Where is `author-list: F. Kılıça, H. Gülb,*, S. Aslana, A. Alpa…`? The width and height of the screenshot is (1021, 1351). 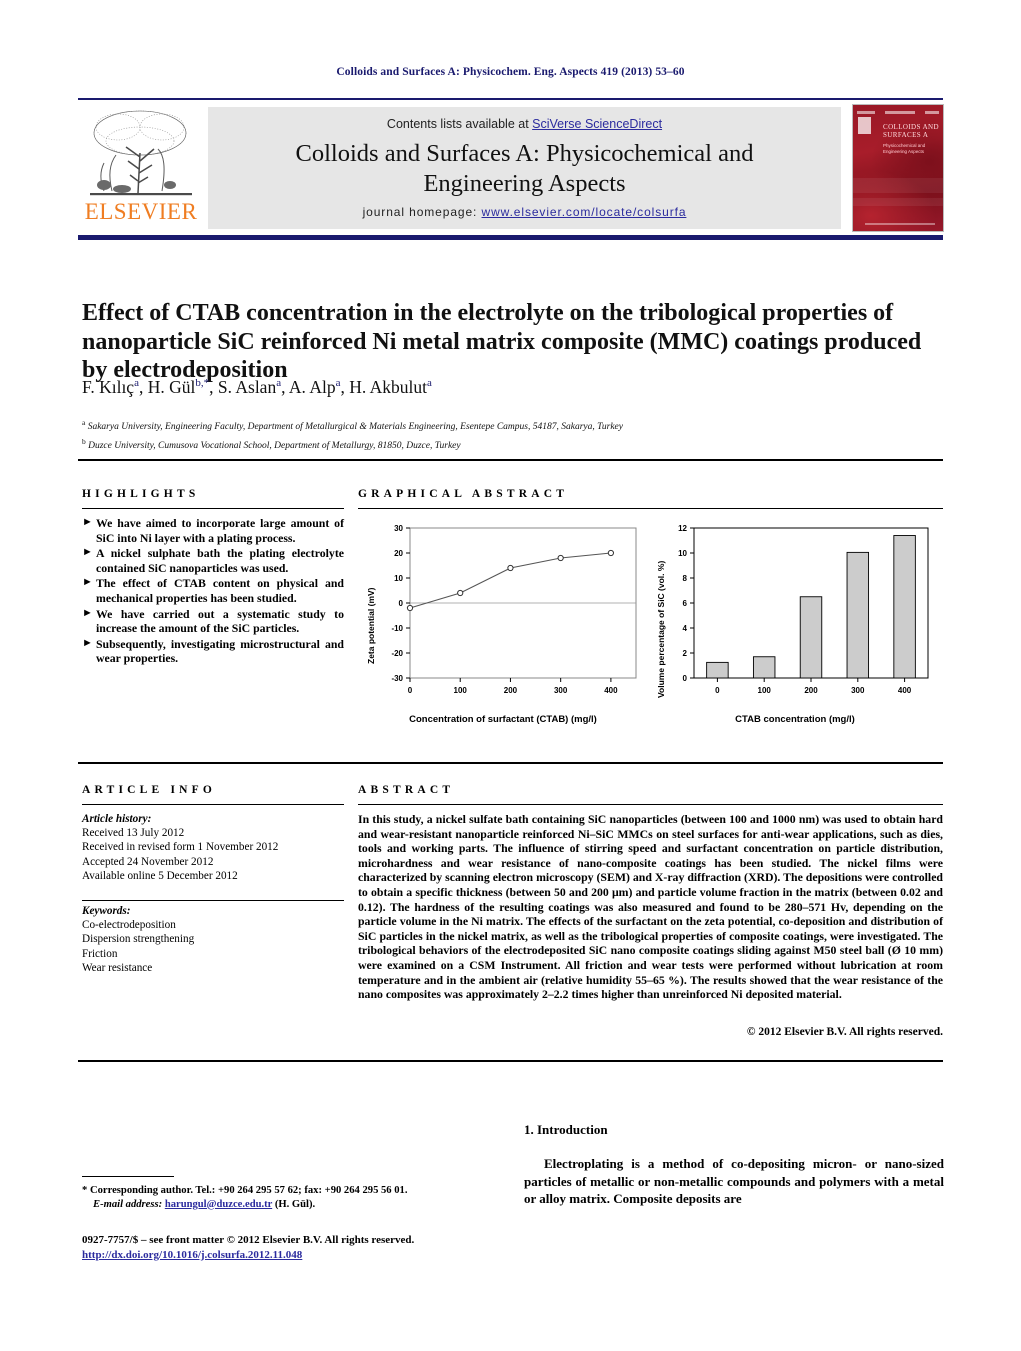 author-list: F. Kılıça, H. Gülb,*, S. Aslana, A. Alpa… is located at coordinates (257, 387).